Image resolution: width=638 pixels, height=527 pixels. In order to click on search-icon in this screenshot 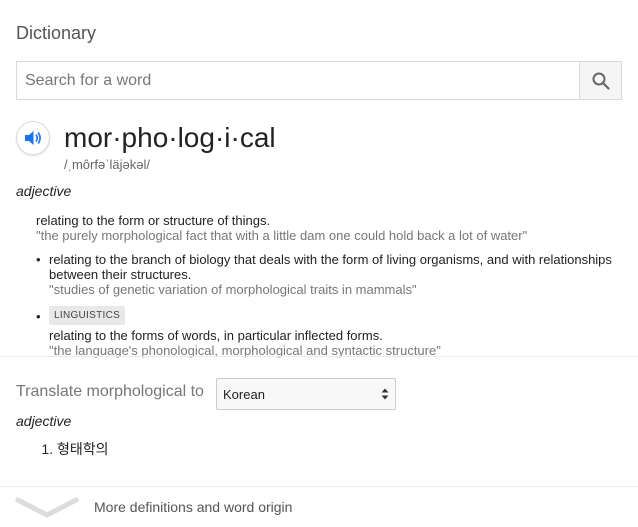, I will do `click(601, 81)`.